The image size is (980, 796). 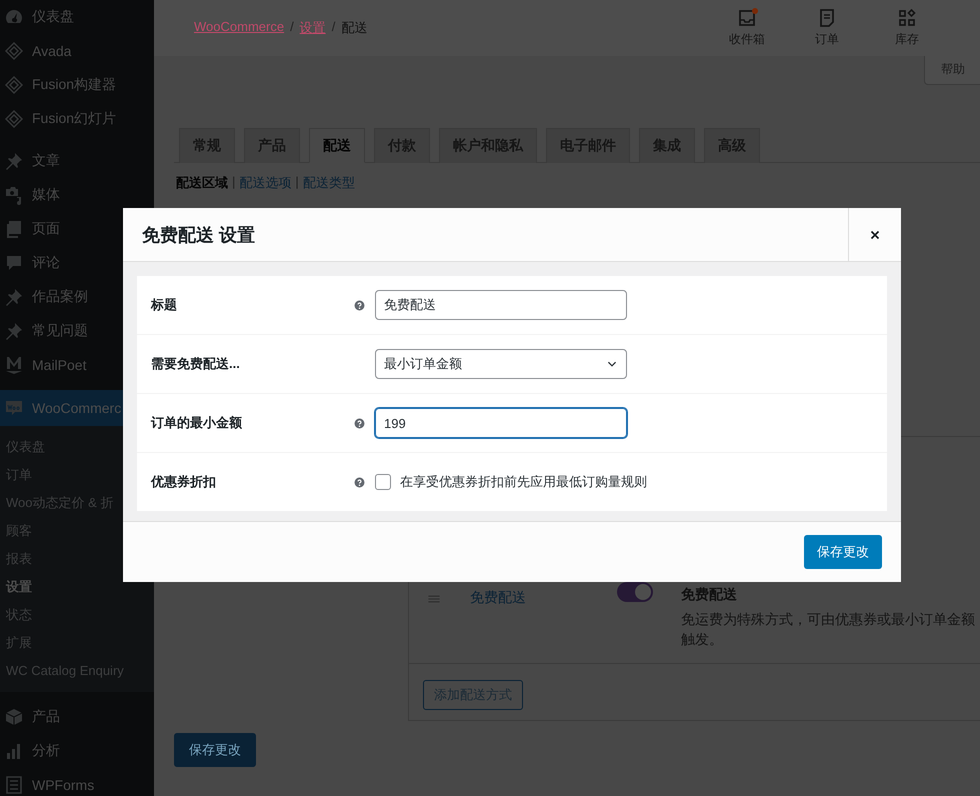 I want to click on section-link: 配送类型, so click(x=328, y=183).